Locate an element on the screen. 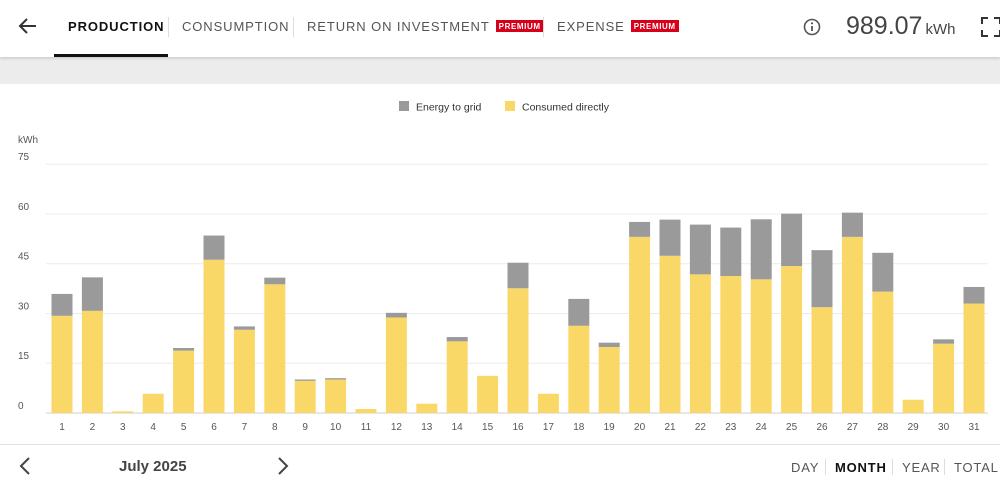 This screenshot has height=480, width=1000. tab-label: EXPENSE is located at coordinates (591, 26).